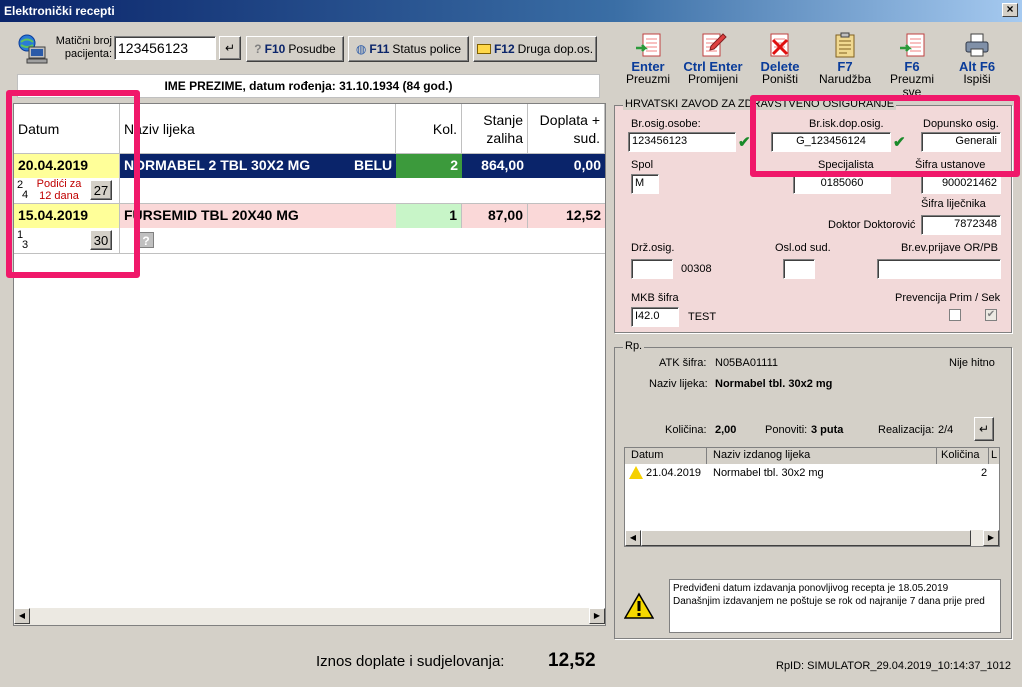 The width and height of the screenshot is (1022, 687). I want to click on window-title: Elektronički recepti, so click(59, 11).